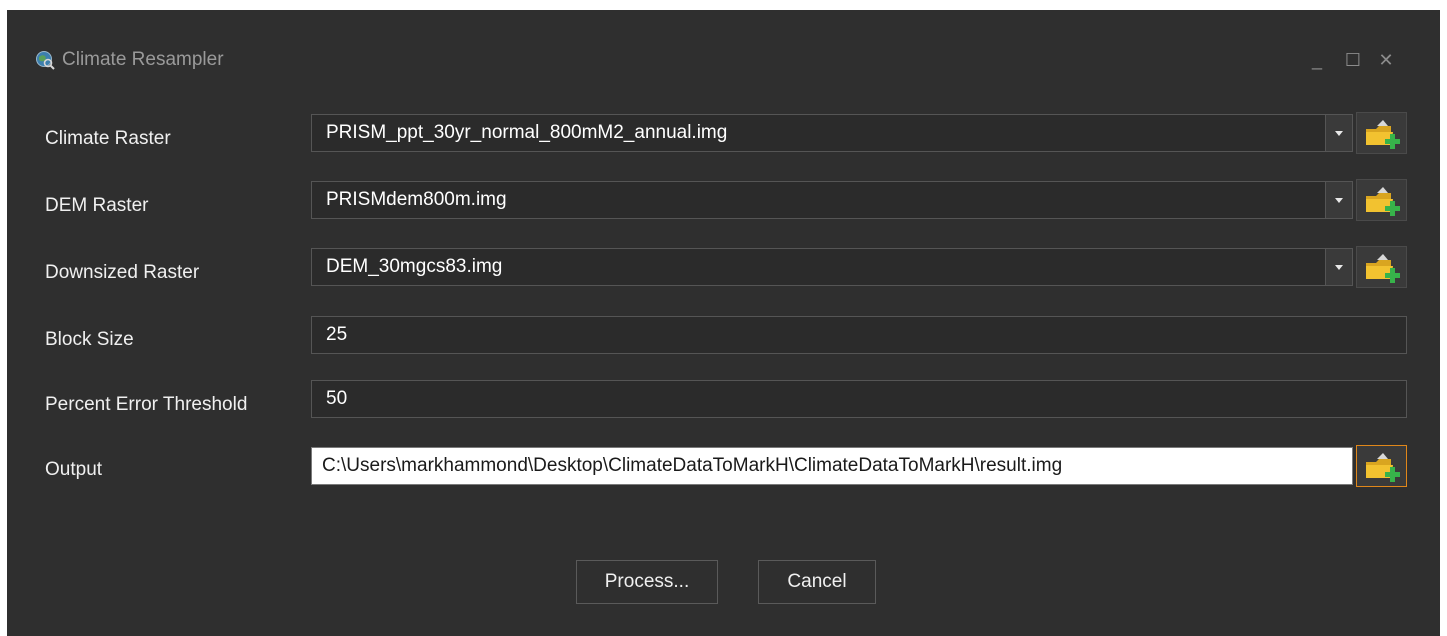  What do you see at coordinates (1353, 60) in the screenshot?
I see `maximize-button: ☐` at bounding box center [1353, 60].